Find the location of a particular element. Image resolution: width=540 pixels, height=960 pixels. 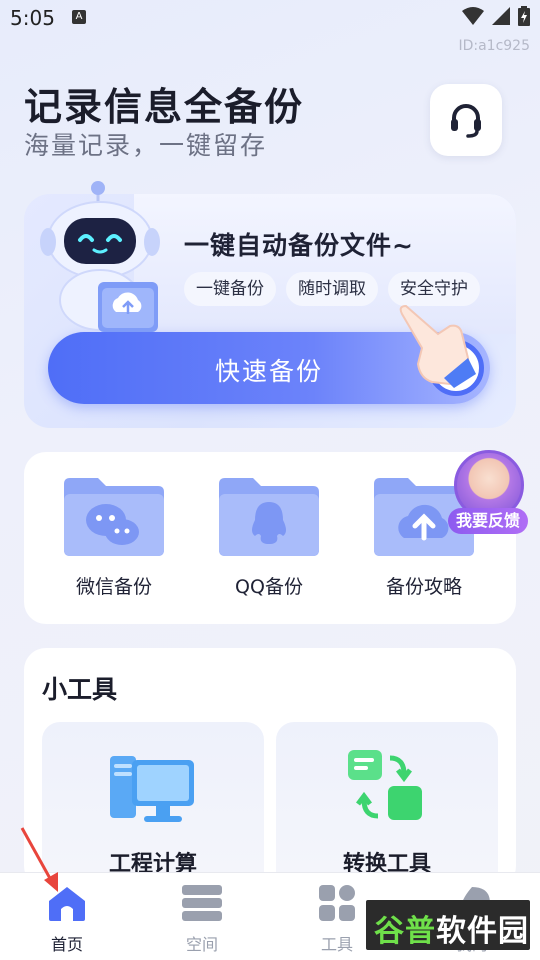

status-icons is located at coordinates (496, 16).